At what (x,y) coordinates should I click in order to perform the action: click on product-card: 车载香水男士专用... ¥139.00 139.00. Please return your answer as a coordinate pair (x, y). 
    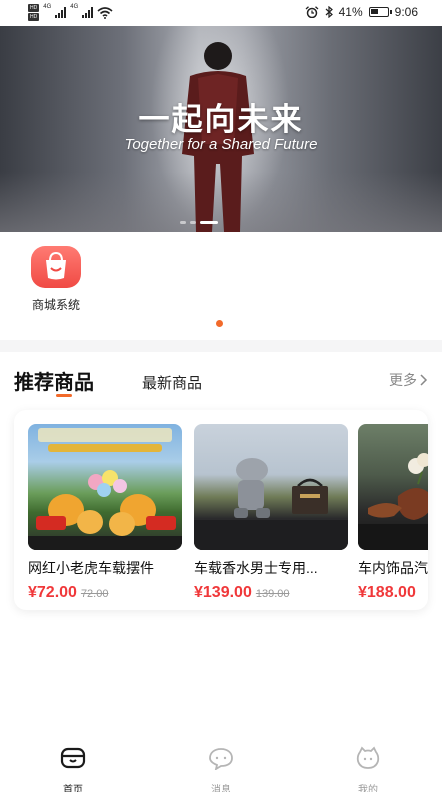
    Looking at the image, I should click on (272, 513).